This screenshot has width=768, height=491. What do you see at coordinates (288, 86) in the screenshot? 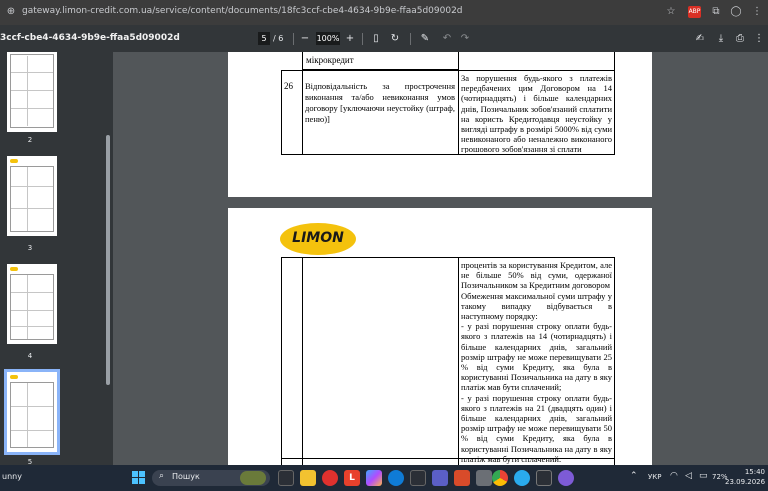
I see `row-number: 26` at bounding box center [288, 86].